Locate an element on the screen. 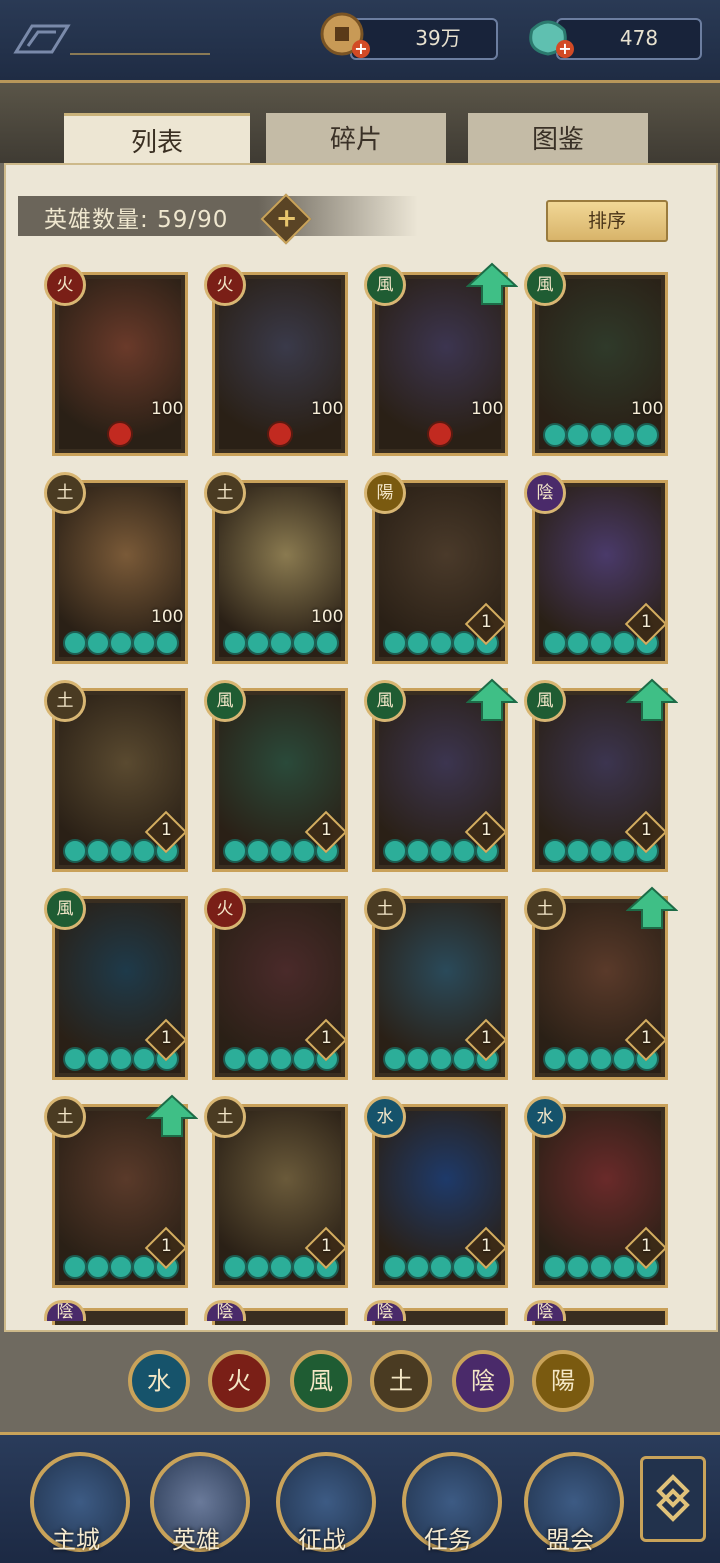 The height and width of the screenshot is (1563, 720). element-water-icon: 水 is located at coordinates (385, 1117).